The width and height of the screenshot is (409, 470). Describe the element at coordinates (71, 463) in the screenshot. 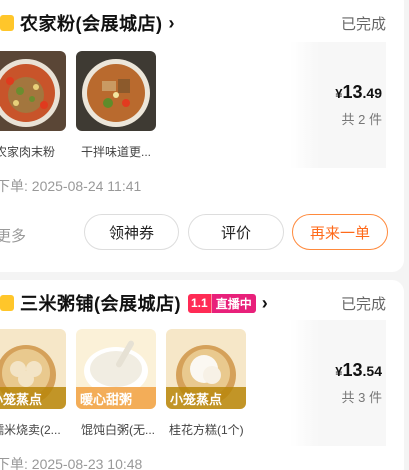

I see `order-time: 下单: 2025-08-23 10:48` at that location.